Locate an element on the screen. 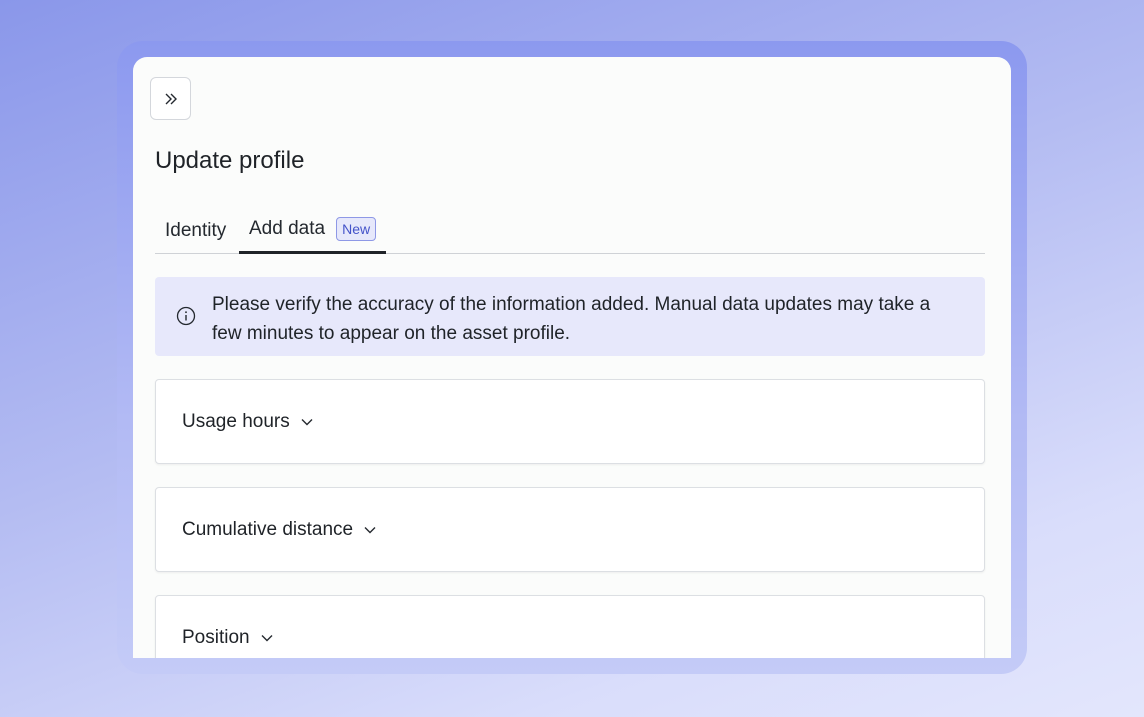 This screenshot has height=717, width=1144. tab-identity: Identity is located at coordinates (195, 230).